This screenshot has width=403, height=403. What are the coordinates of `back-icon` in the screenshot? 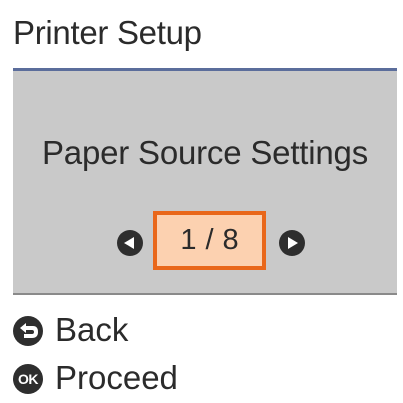 It's located at (28, 331).